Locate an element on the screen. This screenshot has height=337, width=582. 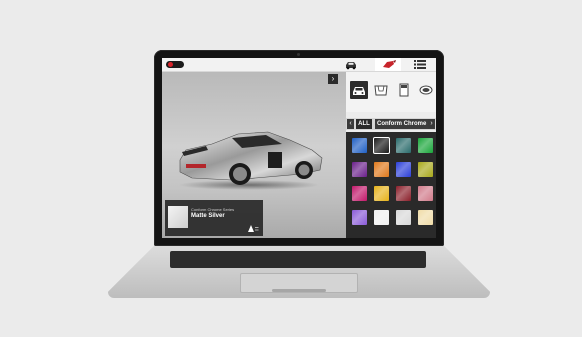
tab-paint is located at coordinates (388, 64).